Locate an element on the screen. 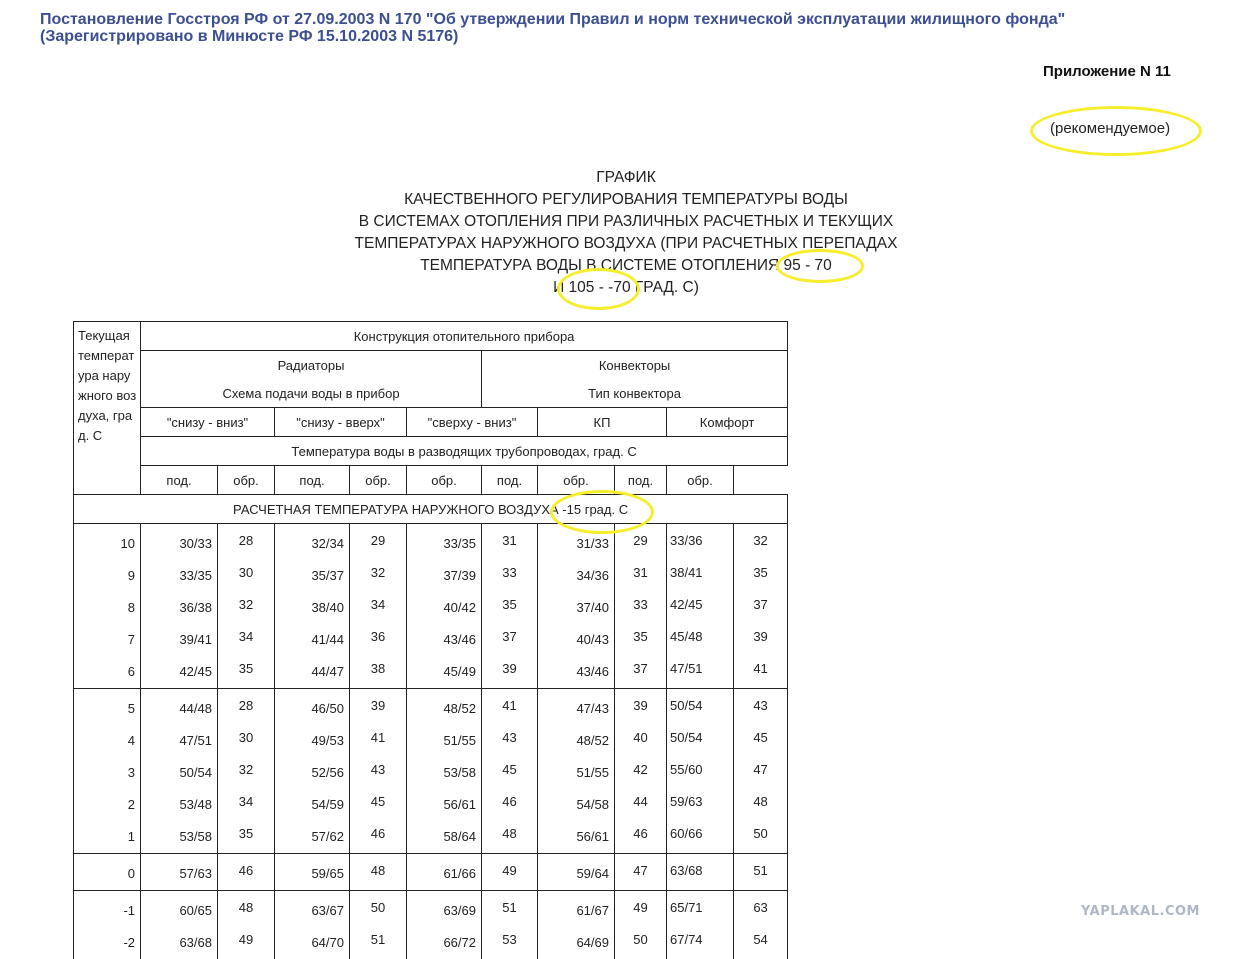 This screenshot has height=959, width=1244. table-cell: 32/34 is located at coordinates (312, 542).